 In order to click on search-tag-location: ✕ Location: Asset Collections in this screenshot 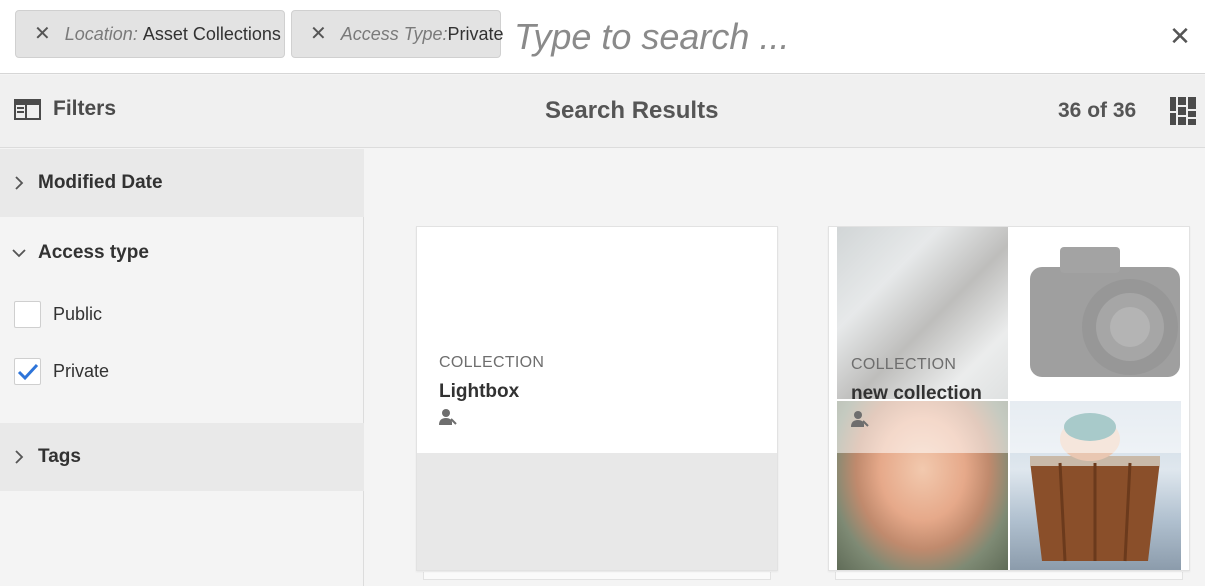, I will do `click(150, 34)`.